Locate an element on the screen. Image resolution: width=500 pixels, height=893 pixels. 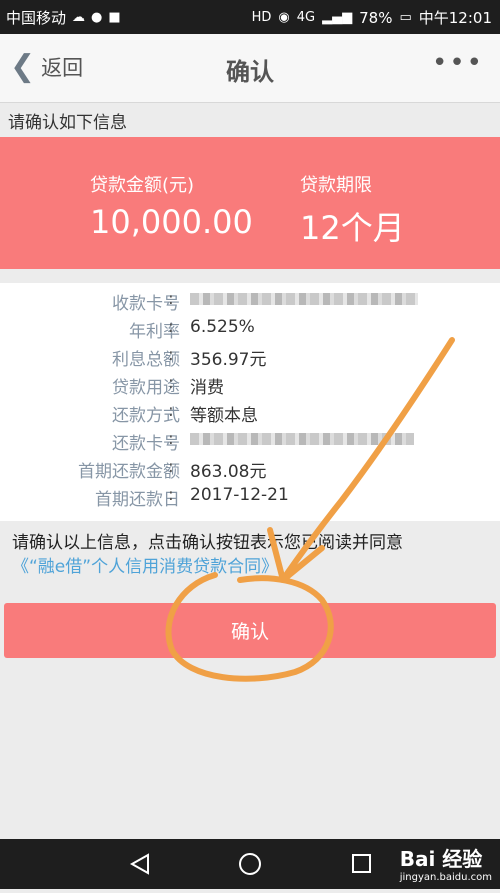
repay-method-value: 等额本息 is located at coordinates (224, 416).